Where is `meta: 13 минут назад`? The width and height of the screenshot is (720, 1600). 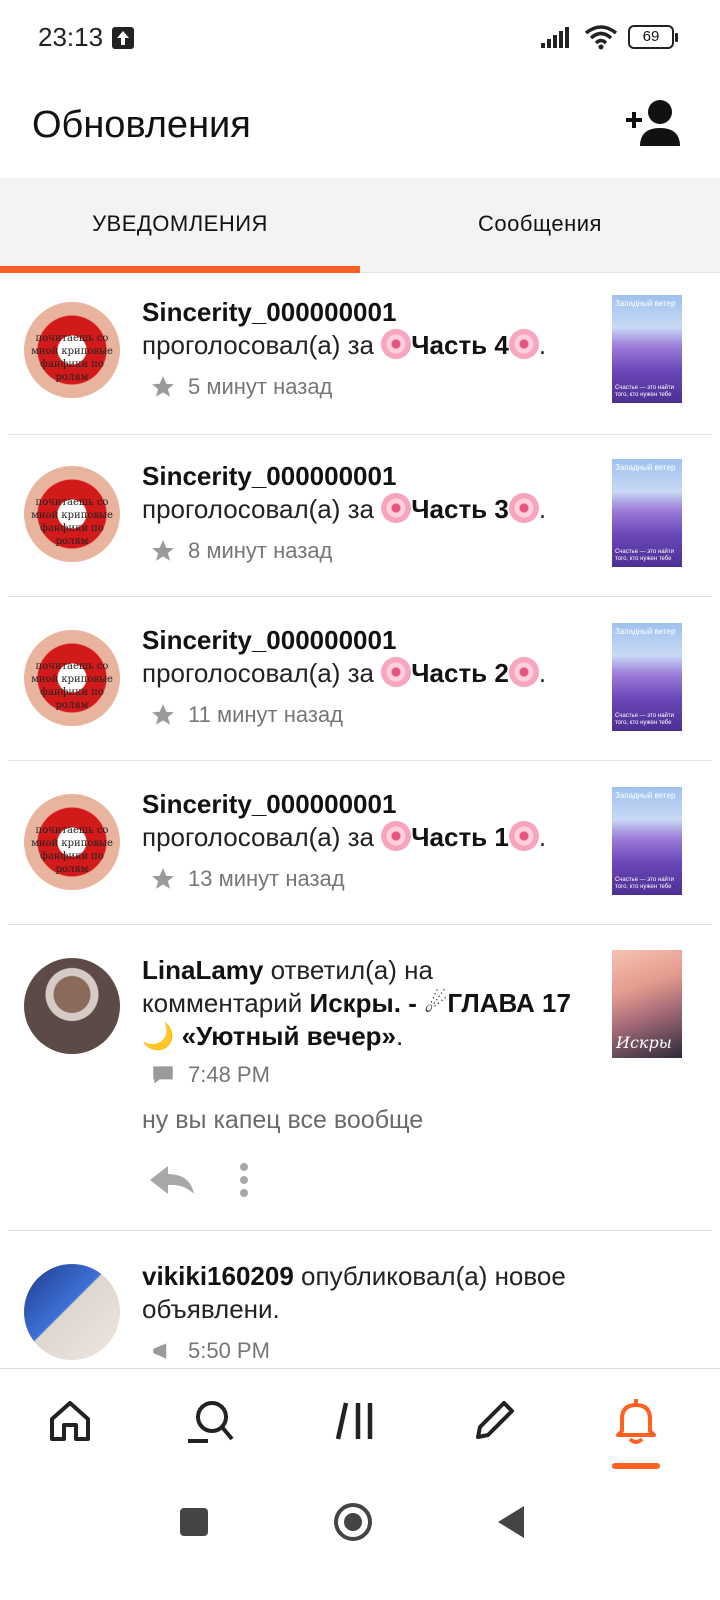
meta: 13 минут назад is located at coordinates (247, 879).